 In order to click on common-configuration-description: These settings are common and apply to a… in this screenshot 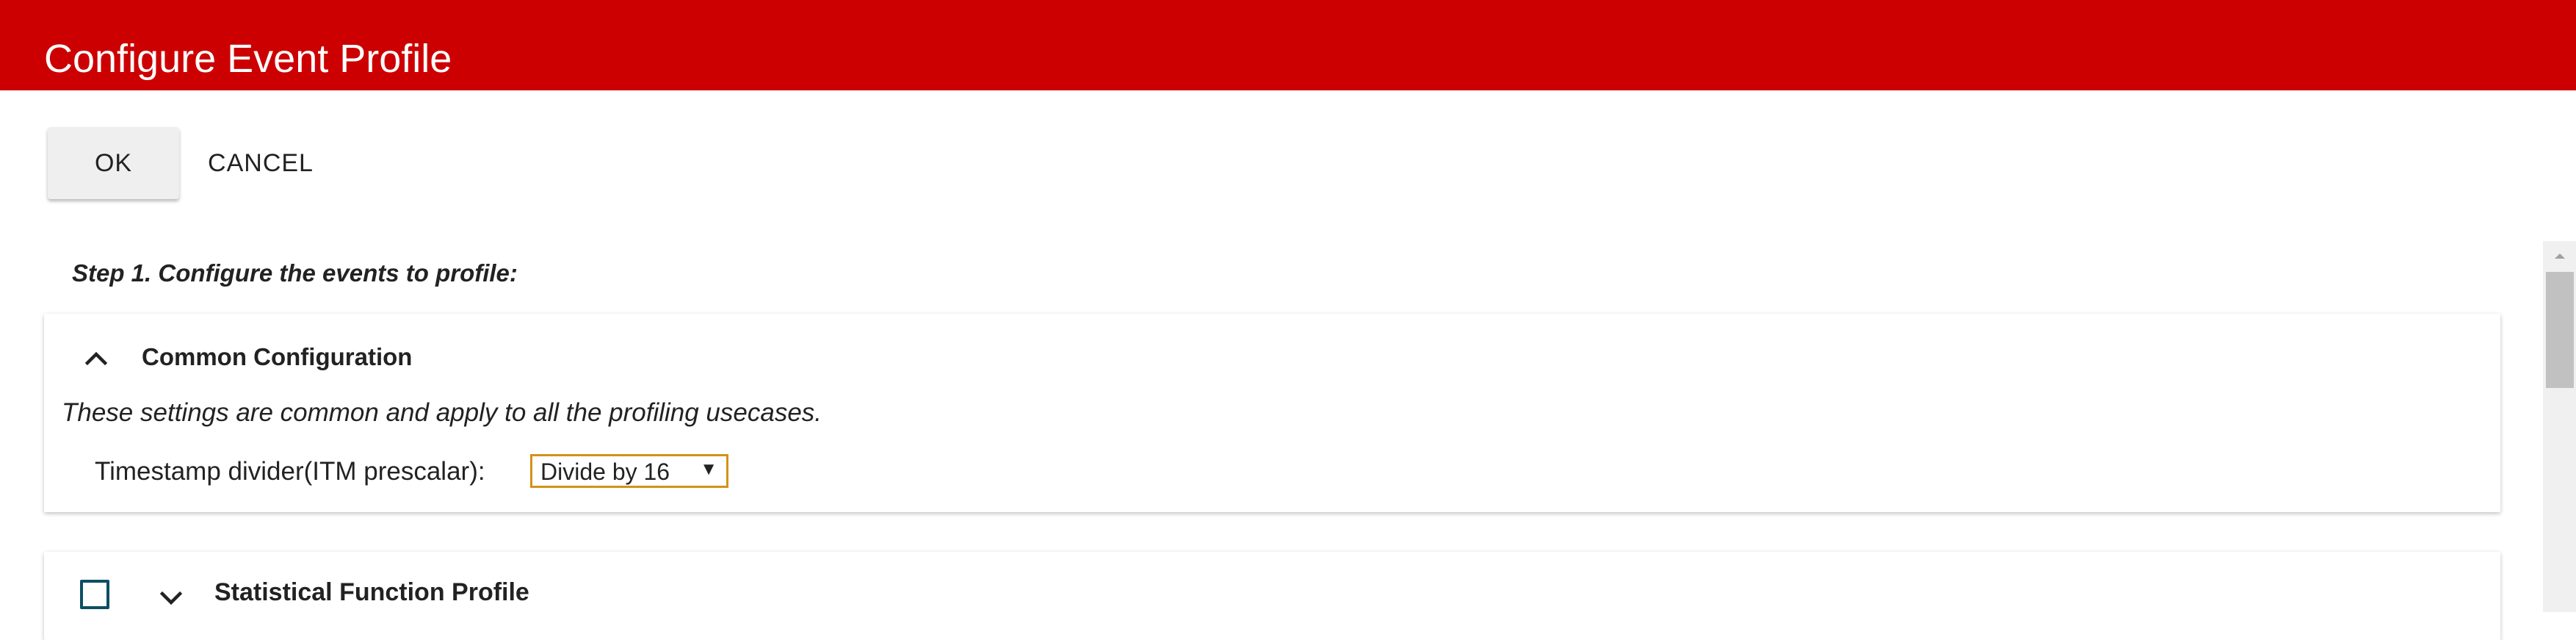, I will do `click(442, 412)`.